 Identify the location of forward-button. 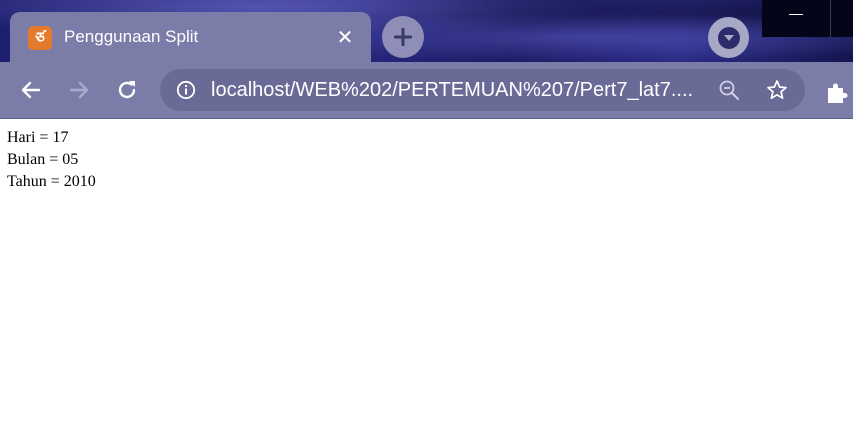
(79, 90).